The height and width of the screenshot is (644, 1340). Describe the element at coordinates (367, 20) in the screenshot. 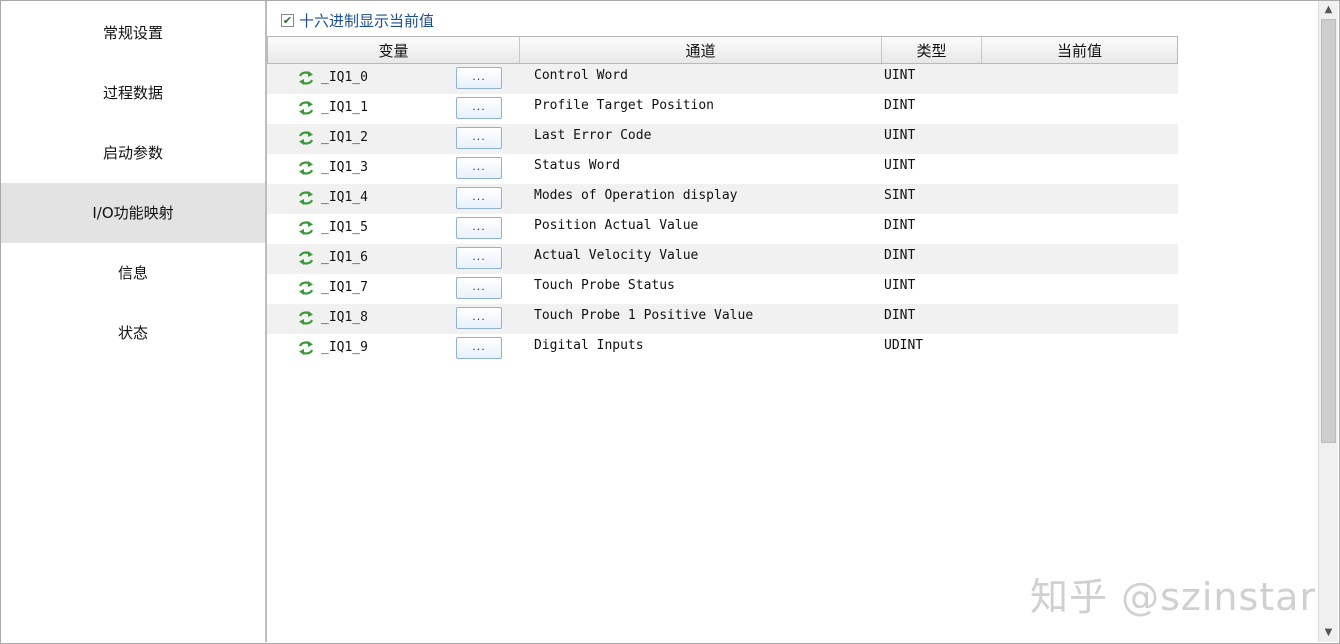

I see `hex-display-label: 十六进制显示当前值` at that location.